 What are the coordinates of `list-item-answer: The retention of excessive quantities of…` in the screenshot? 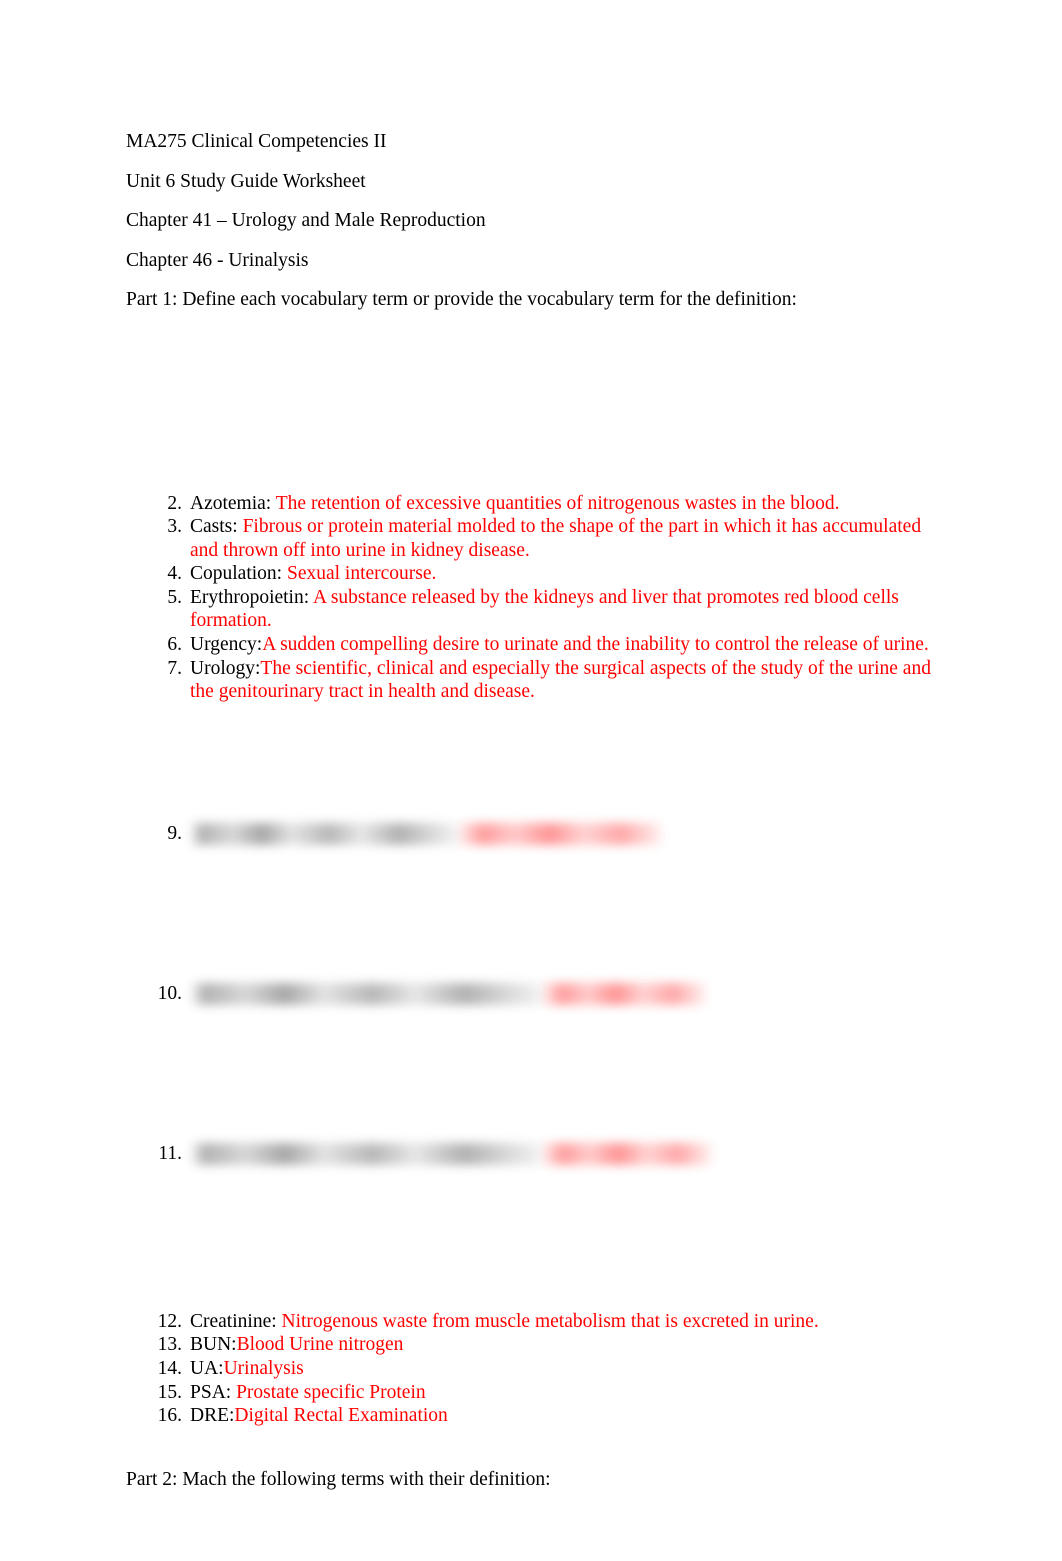 It's located at (557, 503).